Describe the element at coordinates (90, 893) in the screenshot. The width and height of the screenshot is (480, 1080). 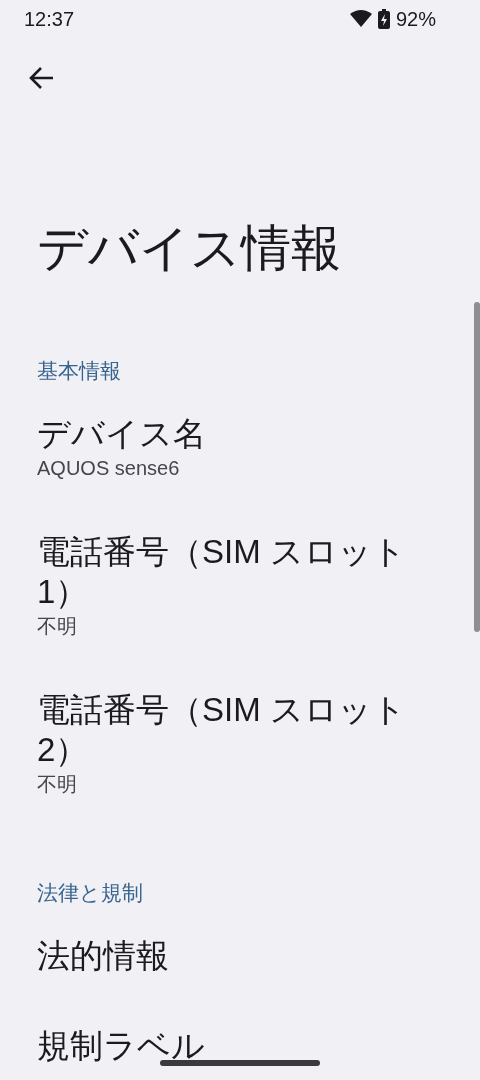
I see `section-header: 法律と規制` at that location.